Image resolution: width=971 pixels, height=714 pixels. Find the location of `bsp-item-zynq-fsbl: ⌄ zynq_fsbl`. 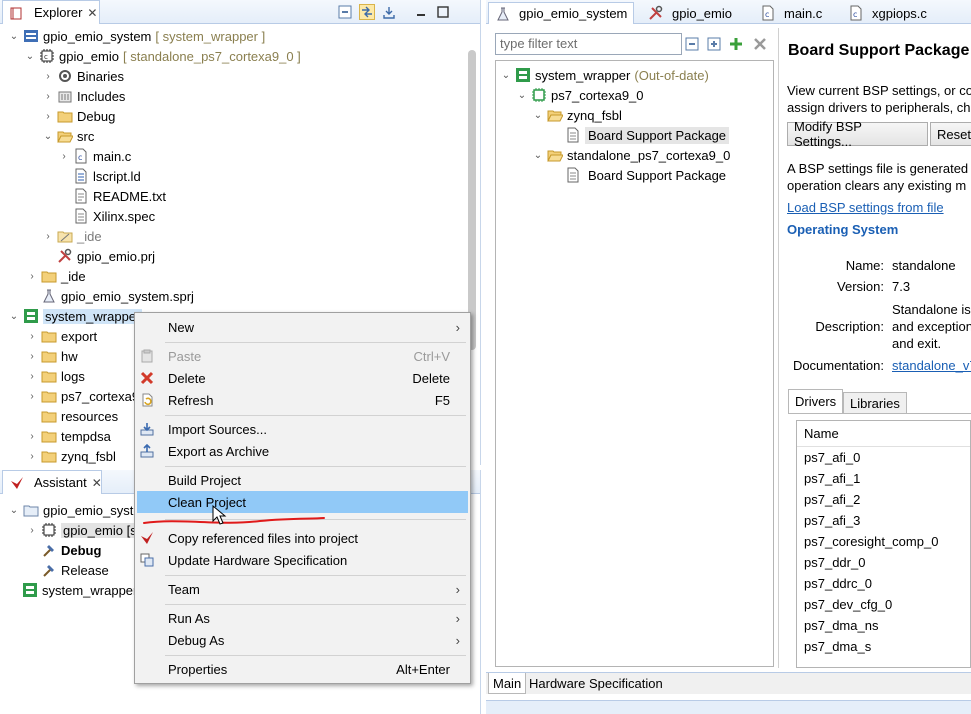

bsp-item-zynq-fsbl: ⌄ zynq_fsbl is located at coordinates (634, 115).